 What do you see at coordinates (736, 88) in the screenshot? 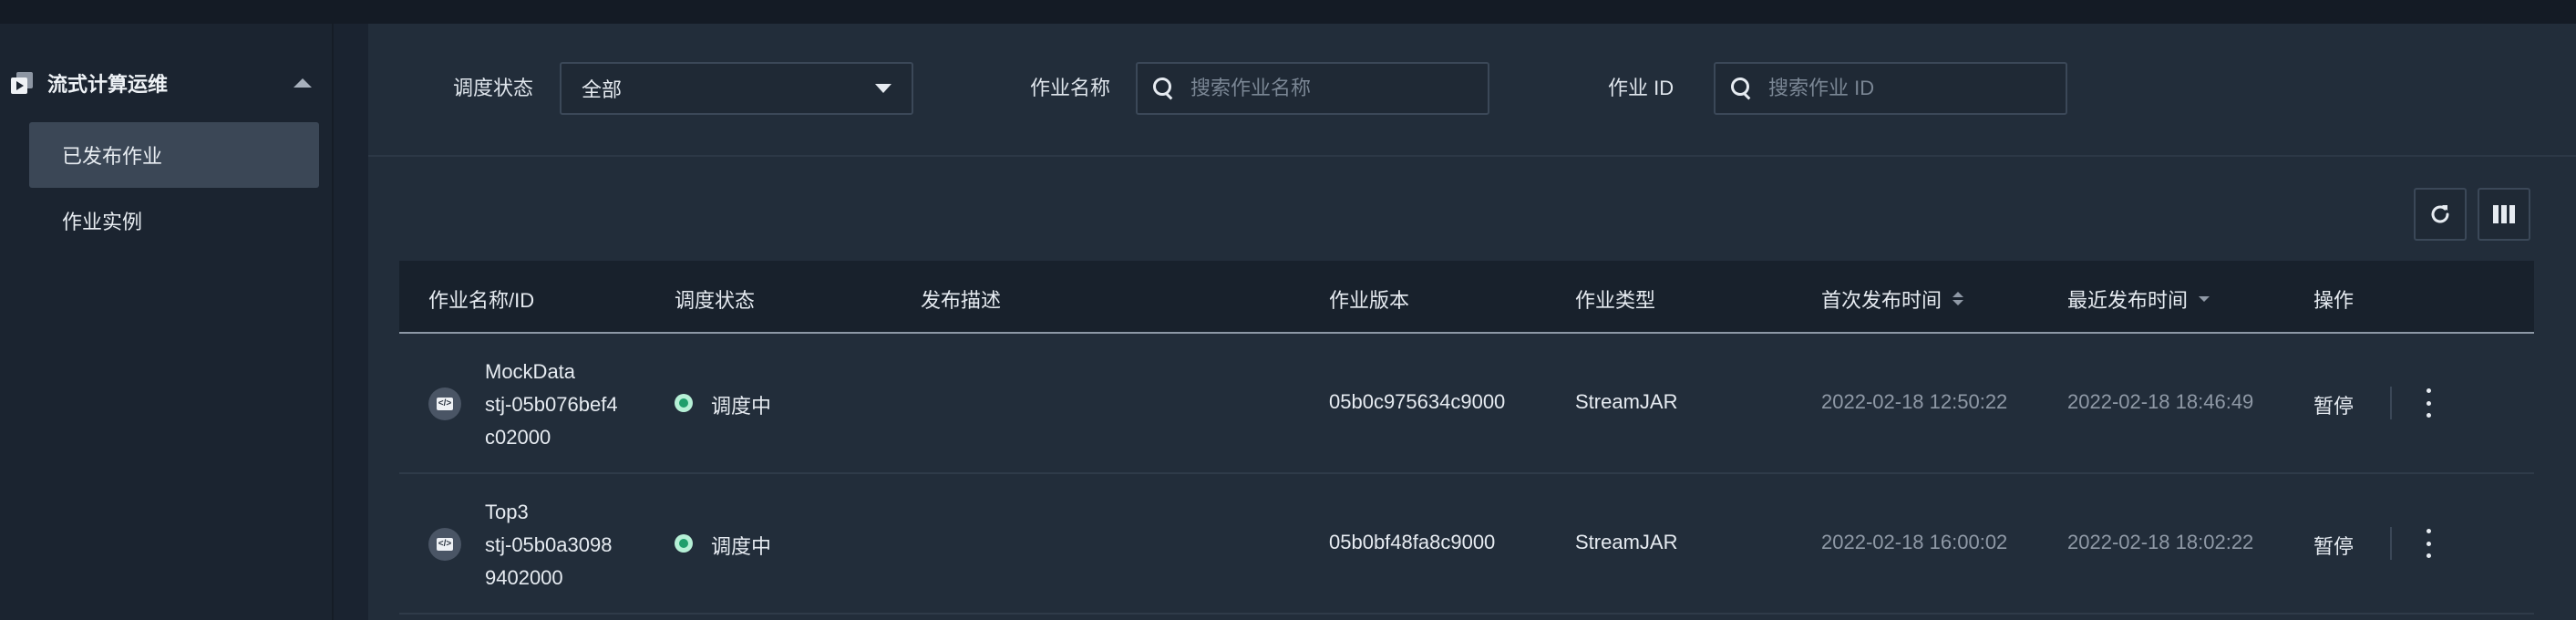
I see `schedule-status-select: 全部` at bounding box center [736, 88].